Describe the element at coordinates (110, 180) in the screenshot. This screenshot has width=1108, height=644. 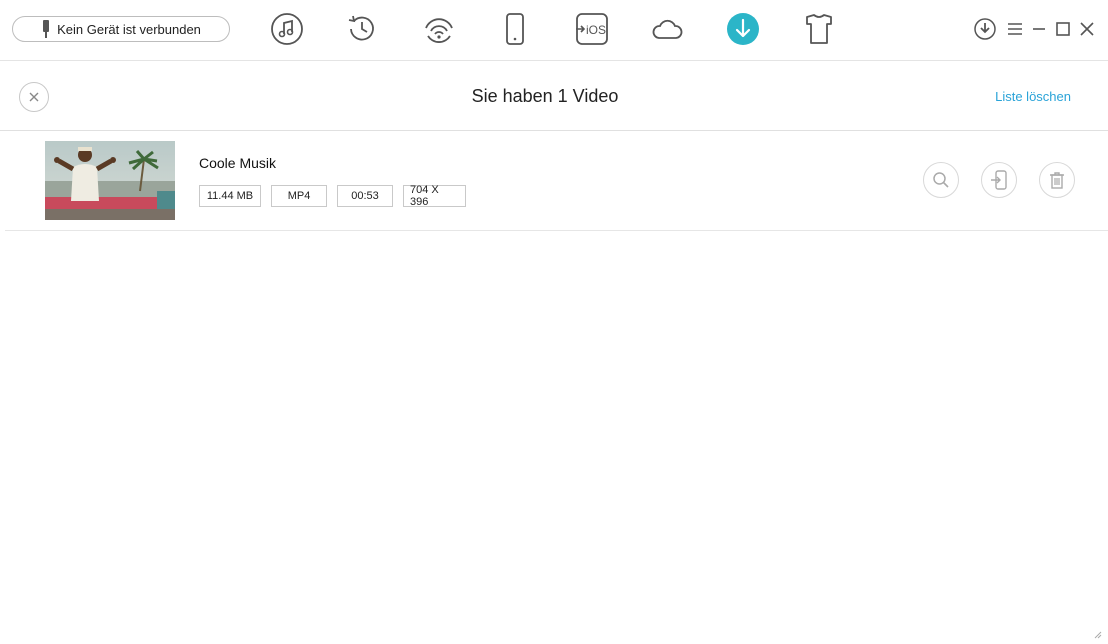
I see `video-thumbnail` at that location.